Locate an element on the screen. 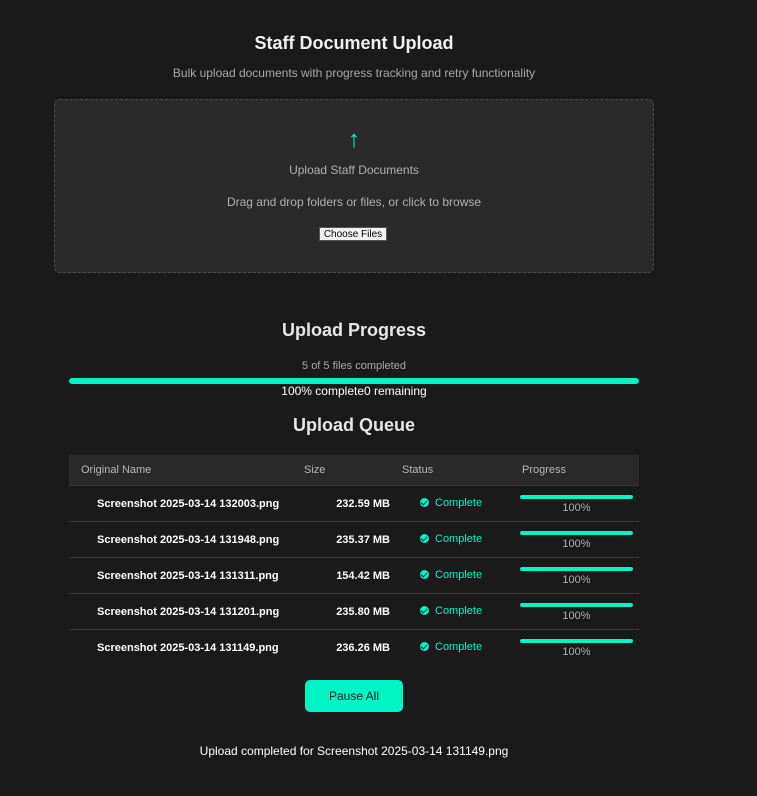  file-name: Screenshot 2025-03-14 131149.png is located at coordinates (188, 647).